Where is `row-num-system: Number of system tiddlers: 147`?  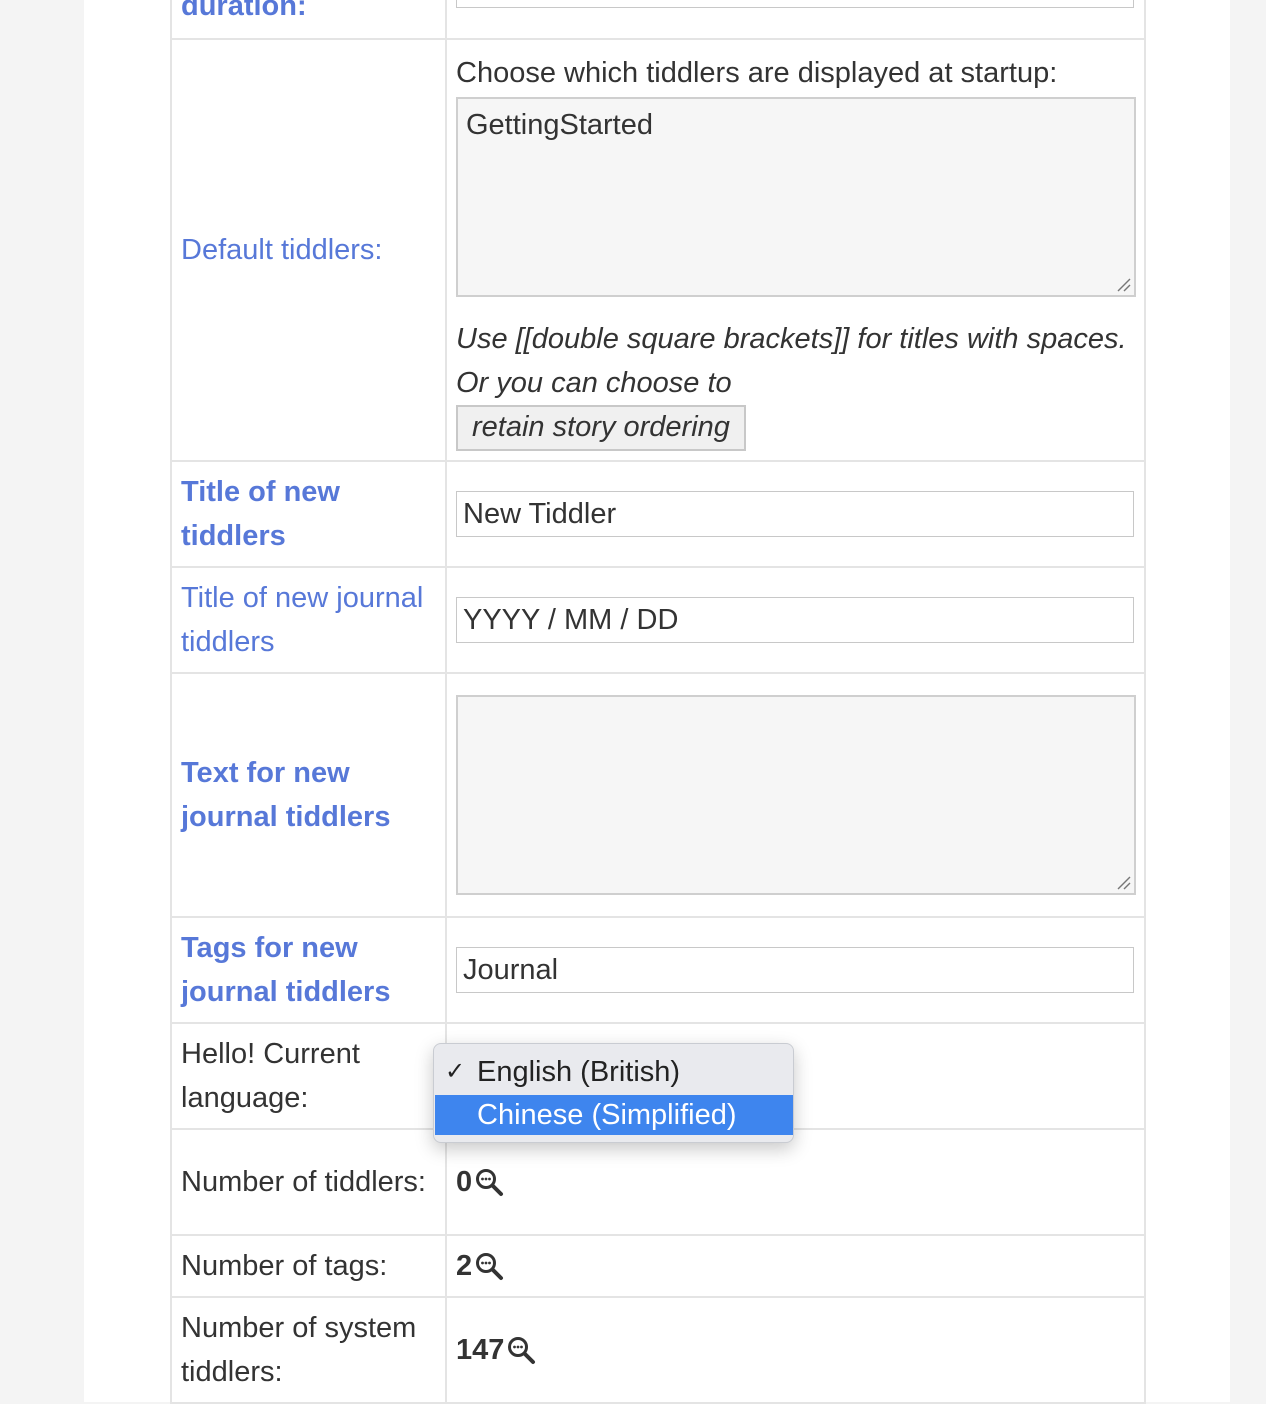 row-num-system: Number of system tiddlers: 147 is located at coordinates (658, 1350).